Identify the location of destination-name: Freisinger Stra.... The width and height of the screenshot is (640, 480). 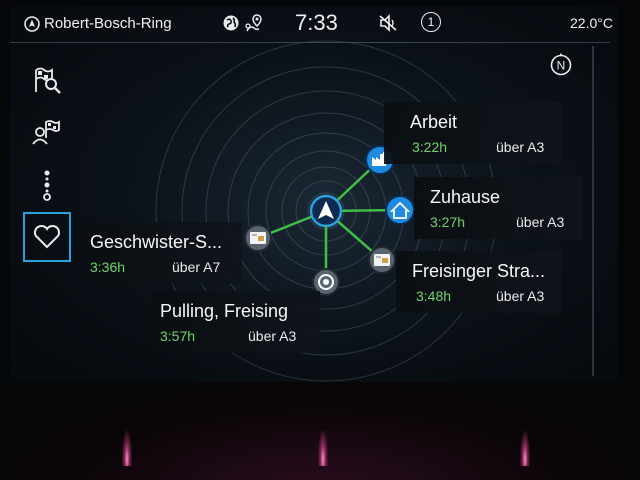
(479, 271).